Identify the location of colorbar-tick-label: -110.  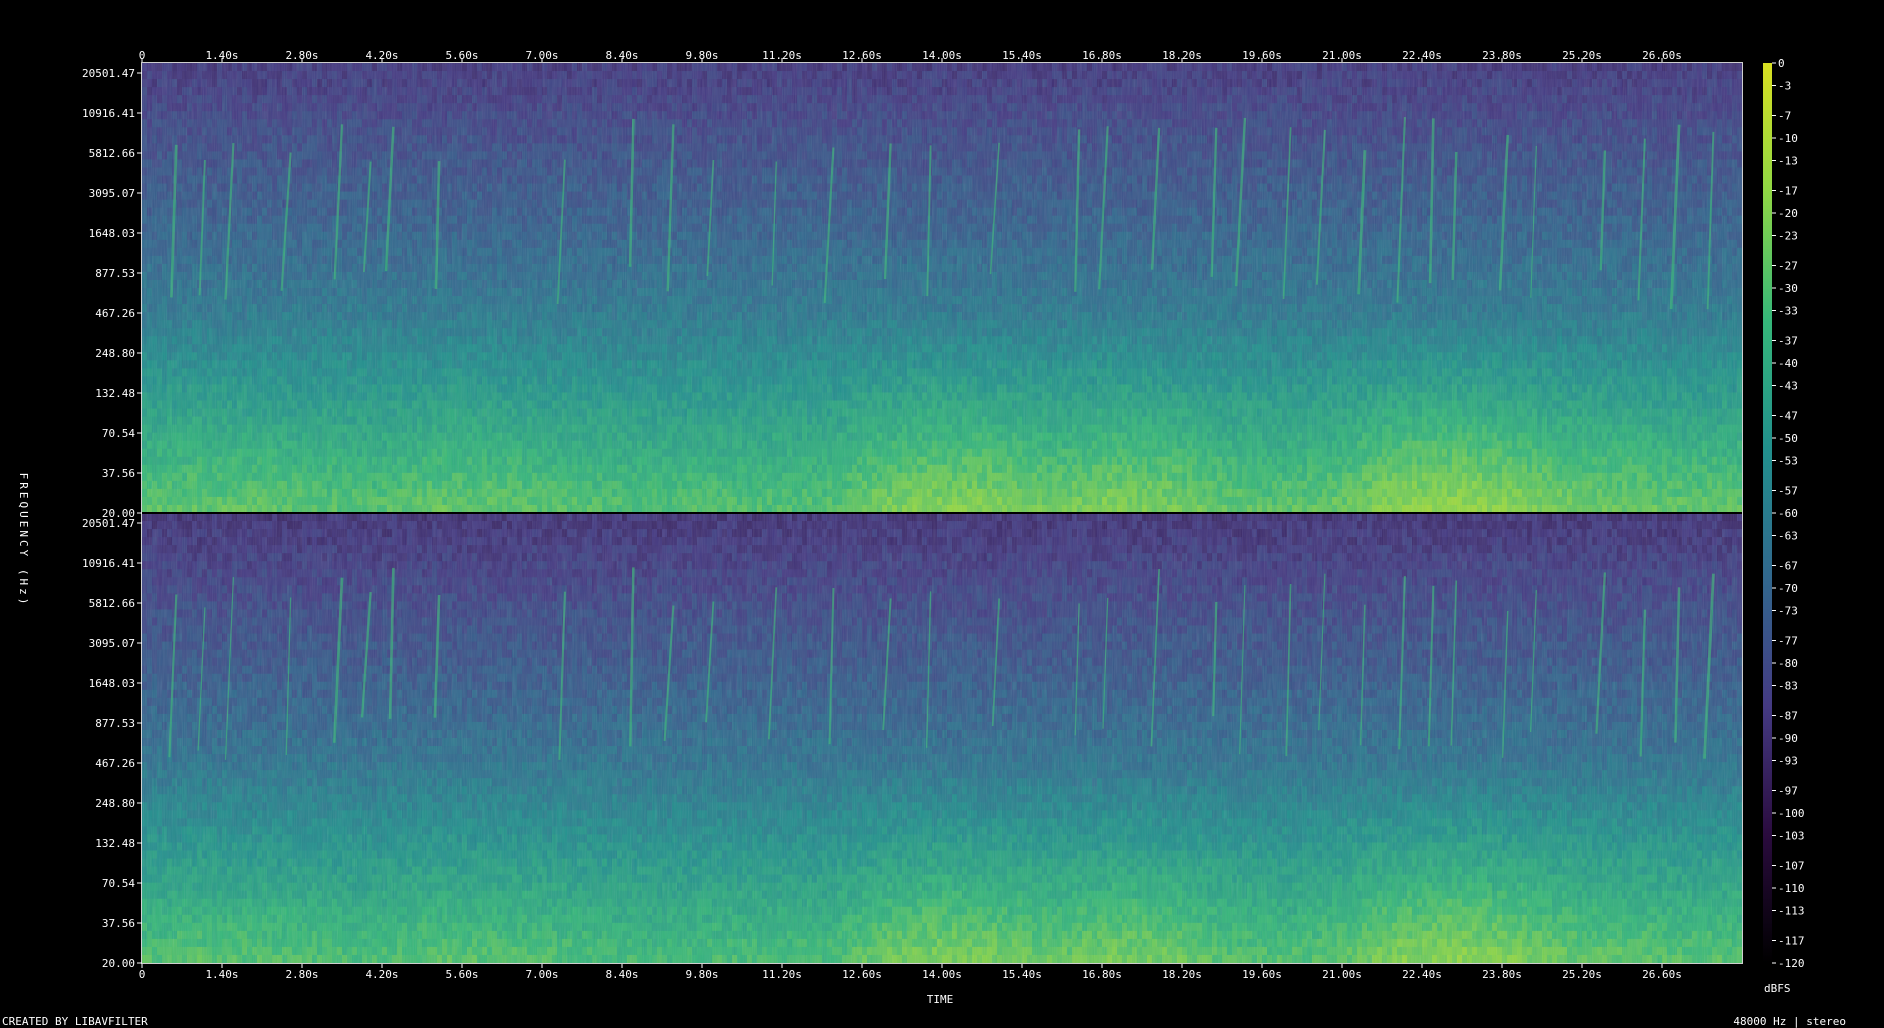
(1791, 888).